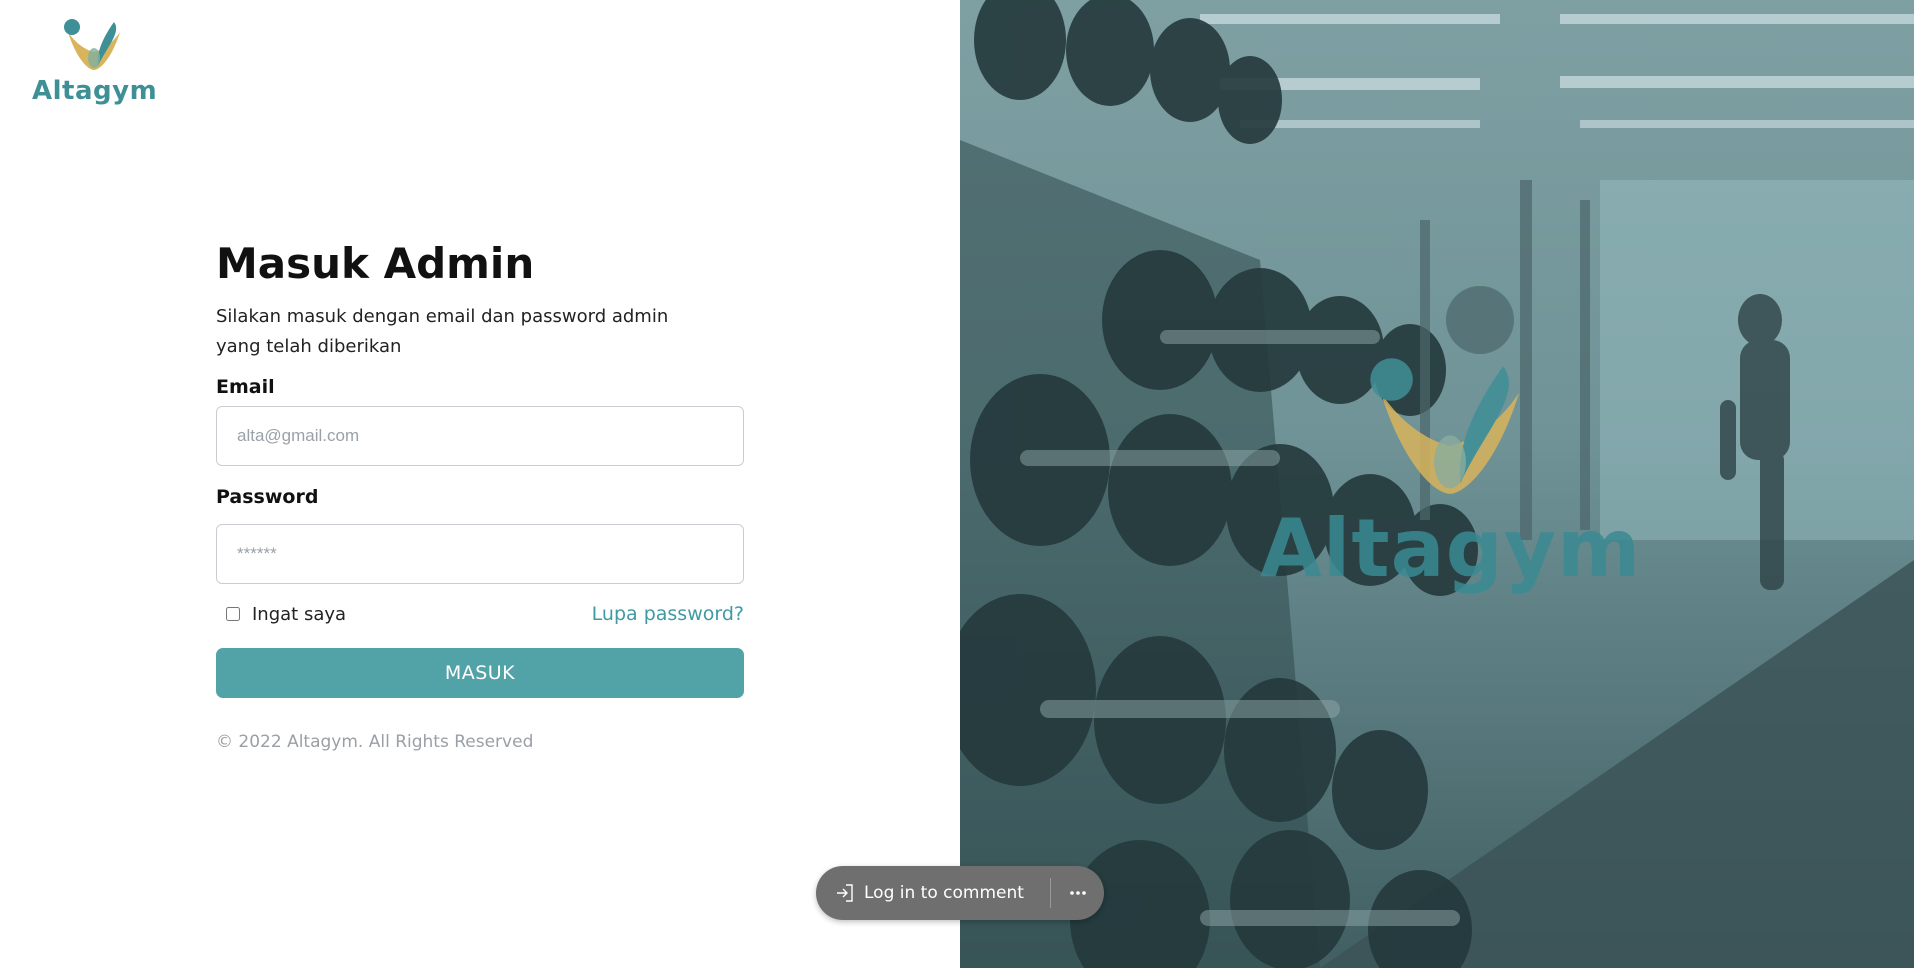 This screenshot has height=968, width=1914. I want to click on brand-logo: Altagym, so click(95, 62).